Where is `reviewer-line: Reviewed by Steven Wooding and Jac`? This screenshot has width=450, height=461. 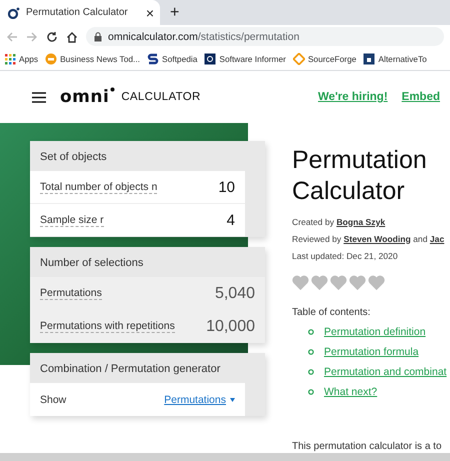 reviewer-line: Reviewed by Steven Wooding and Jac is located at coordinates (369, 239).